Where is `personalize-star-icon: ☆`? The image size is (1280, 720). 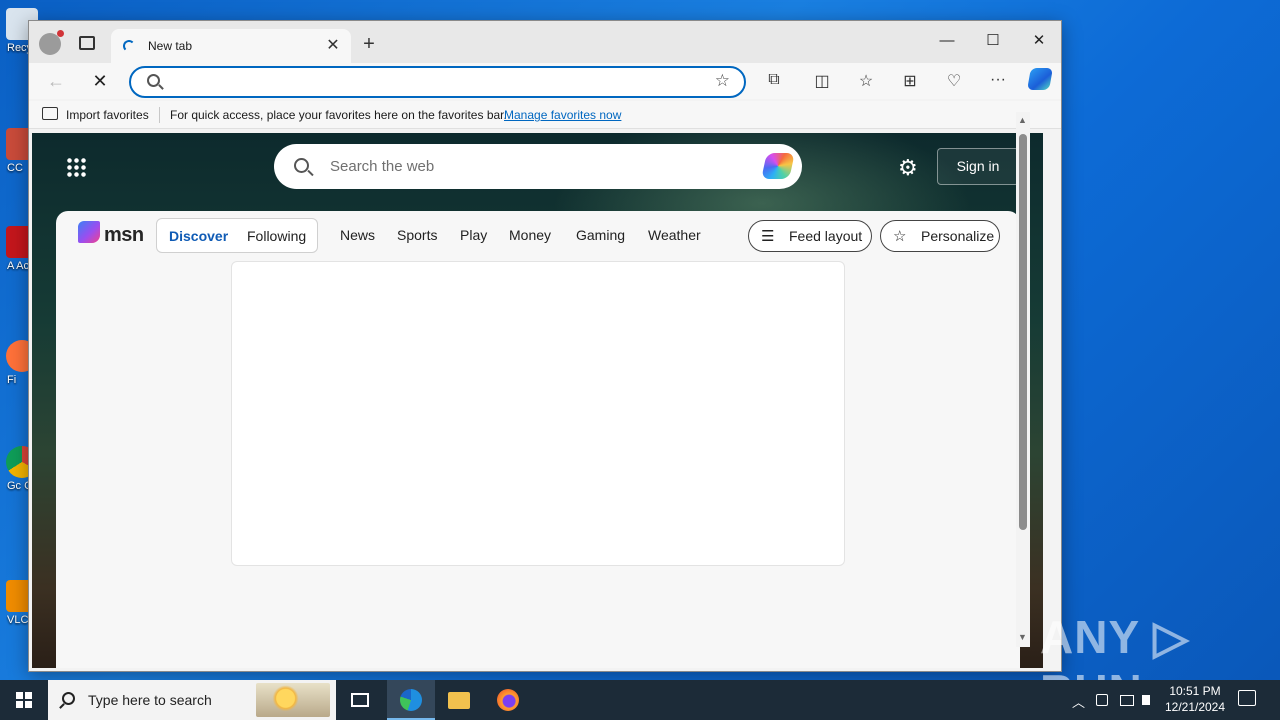 personalize-star-icon: ☆ is located at coordinates (900, 236).